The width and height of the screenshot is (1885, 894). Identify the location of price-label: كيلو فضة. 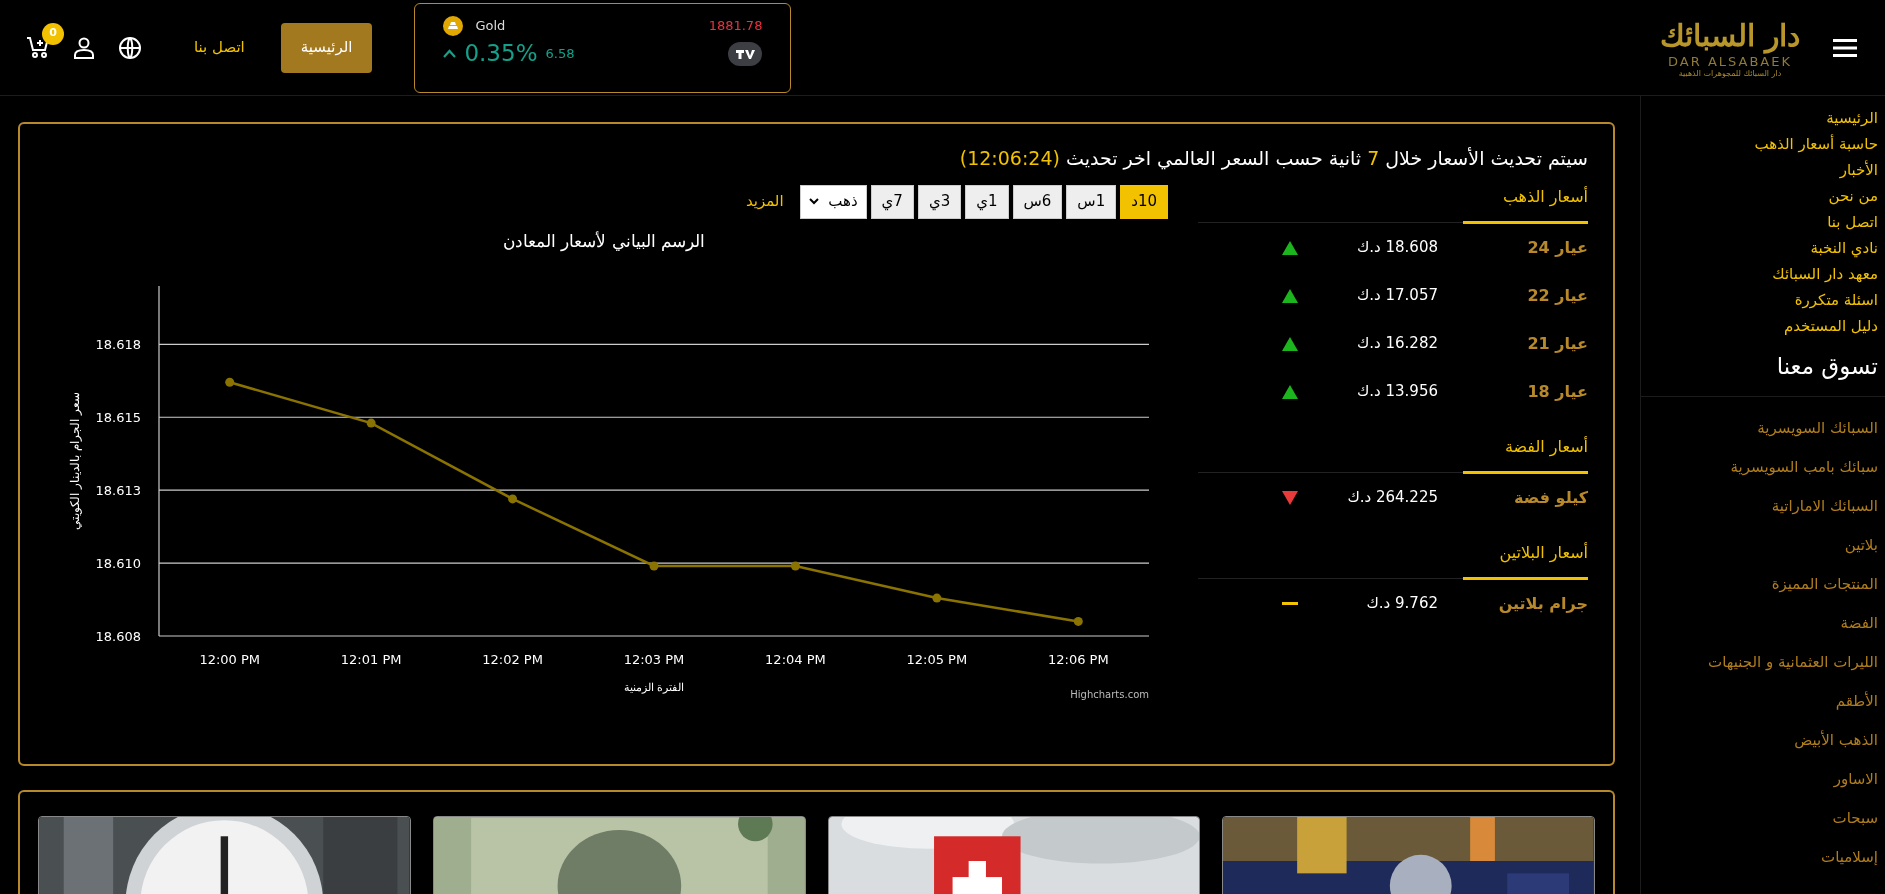
(1550, 497).